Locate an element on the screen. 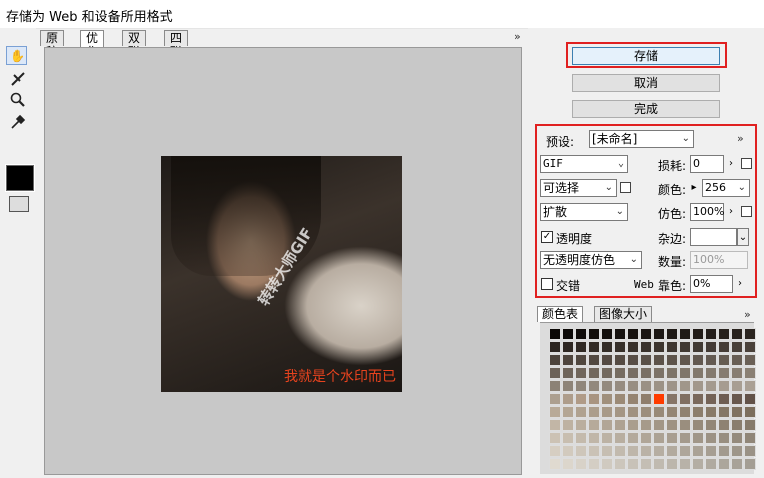 Image resolution: width=764 pixels, height=478 pixels. reduction-mask-icon is located at coordinates (625, 187).